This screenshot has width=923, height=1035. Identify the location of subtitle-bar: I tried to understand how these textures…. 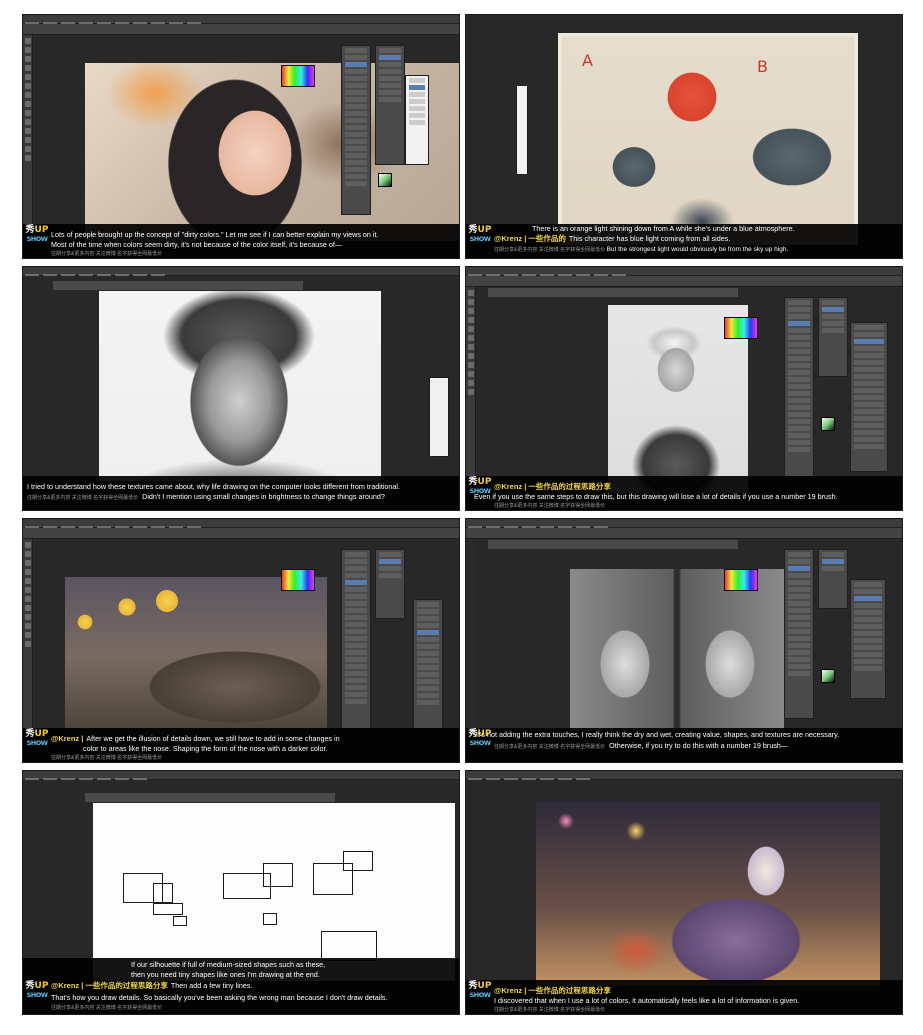
(241, 493).